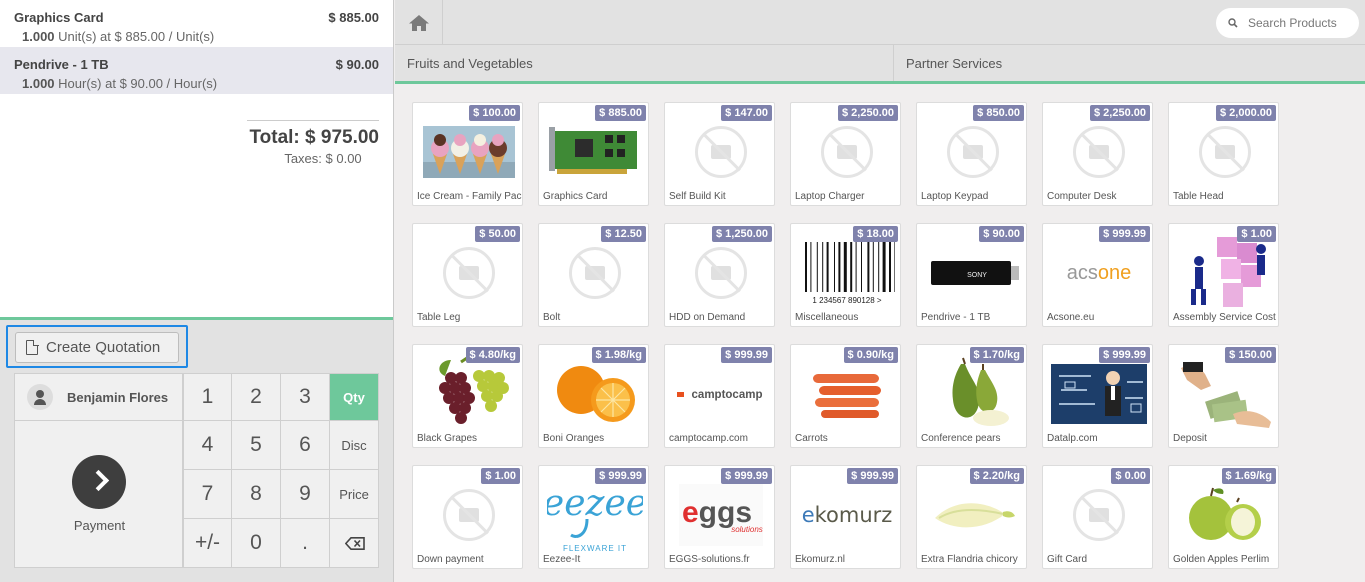 The height and width of the screenshot is (582, 1365). I want to click on product-image: eggs solutions, so click(719, 515).